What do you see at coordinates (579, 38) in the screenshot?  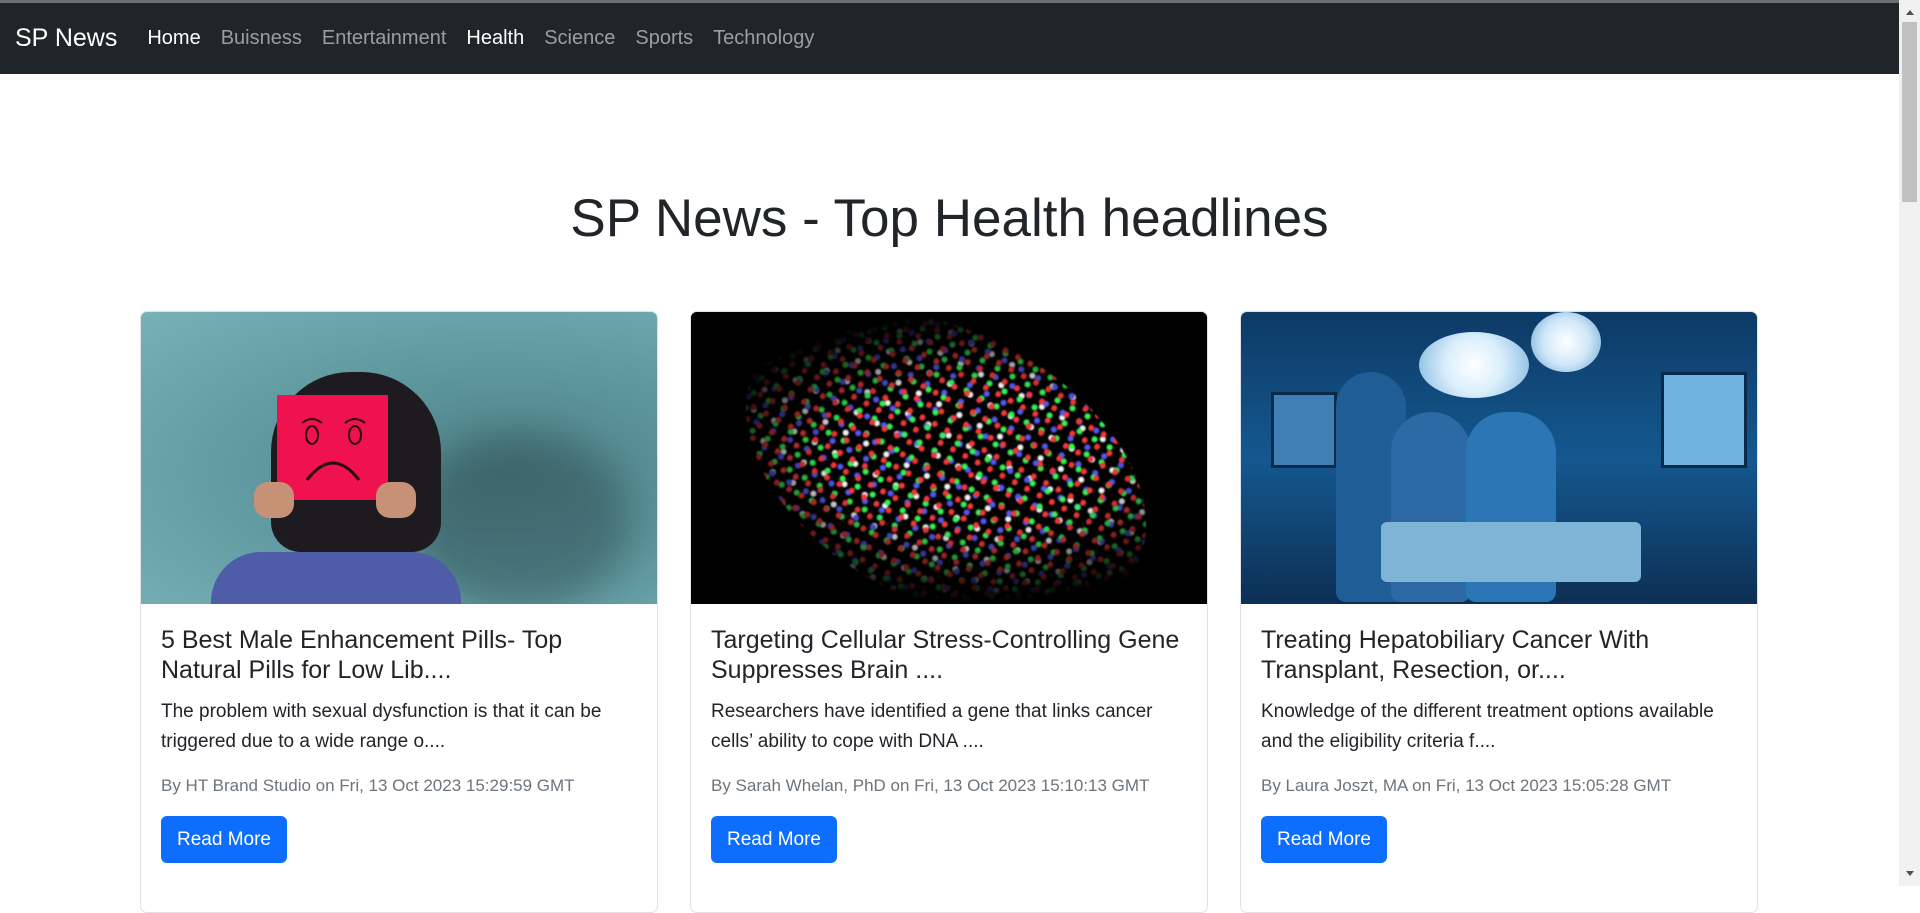 I see `nav-science: Science` at bounding box center [579, 38].